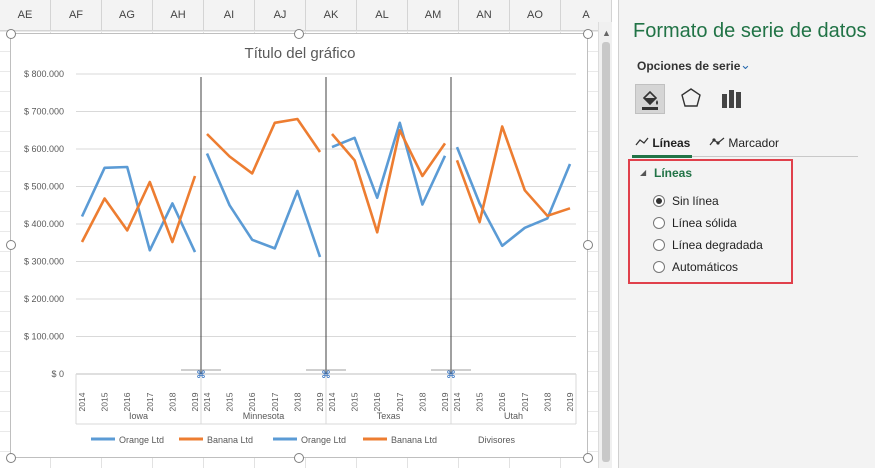 Image resolution: width=875 pixels, height=468 pixels. Describe the element at coordinates (44, 299) in the screenshot. I see `y-tick-label: $ 200.000` at that location.